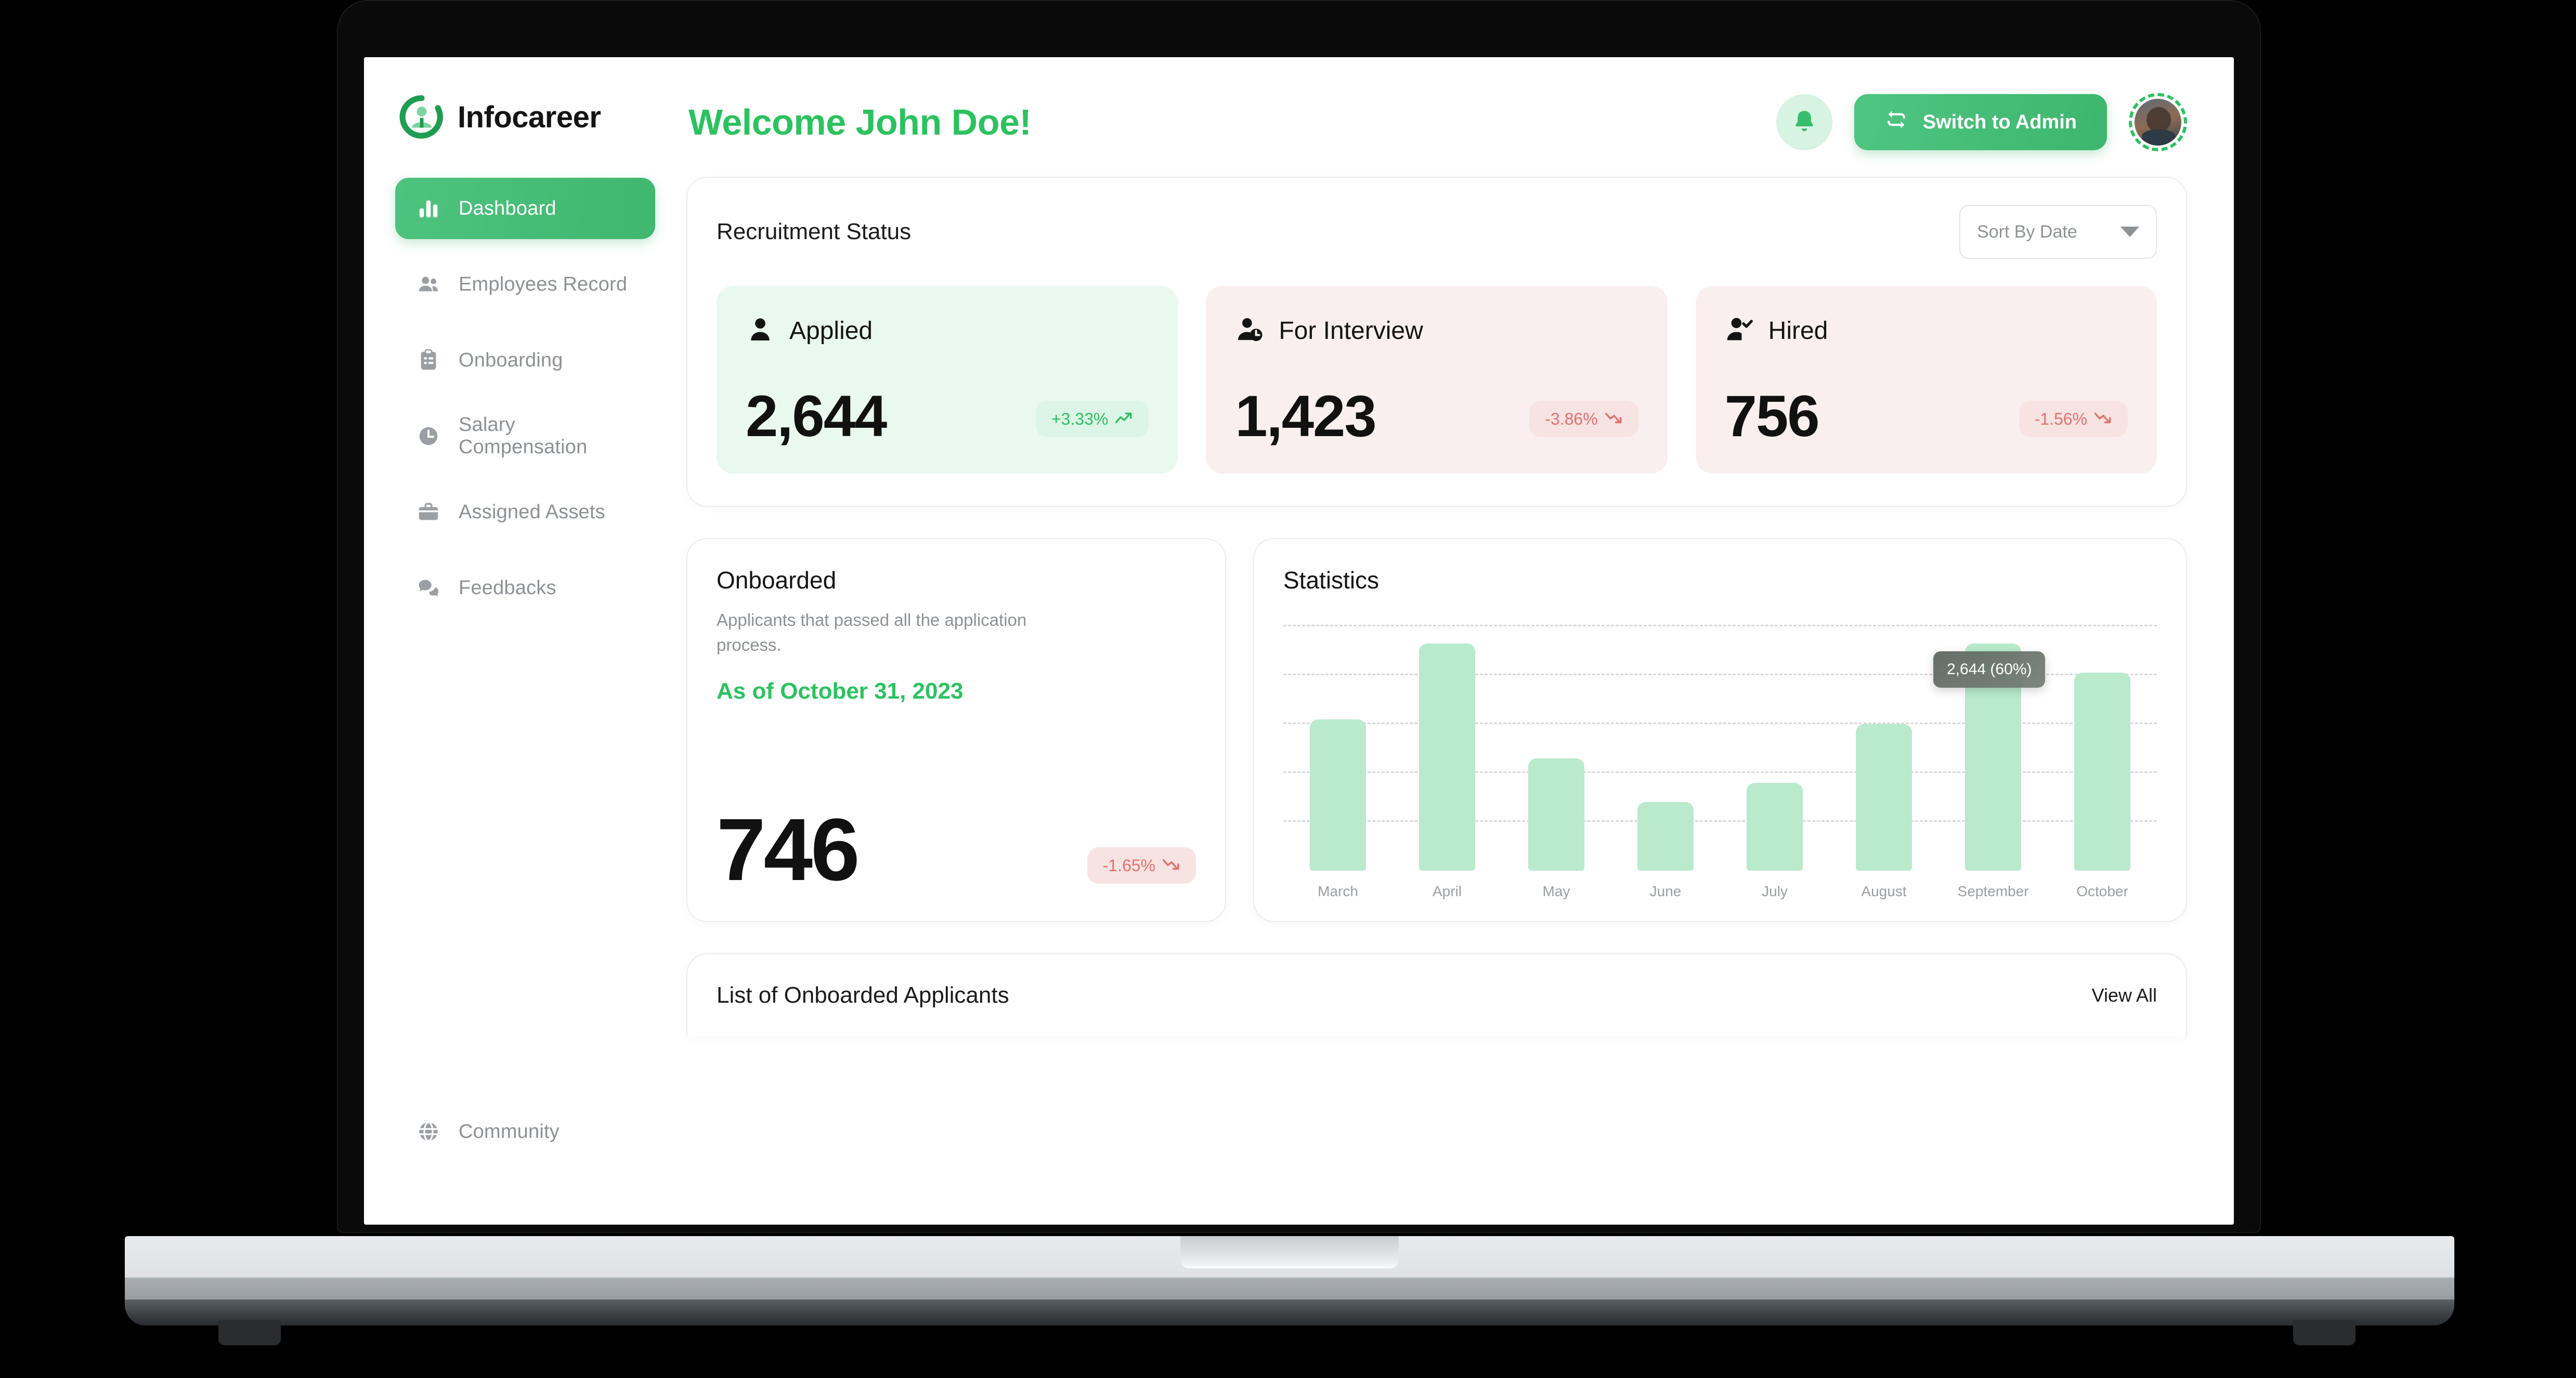 Image resolution: width=2576 pixels, height=1378 pixels. I want to click on sidebar-item-assigned-assets: Assigned Assets, so click(525, 512).